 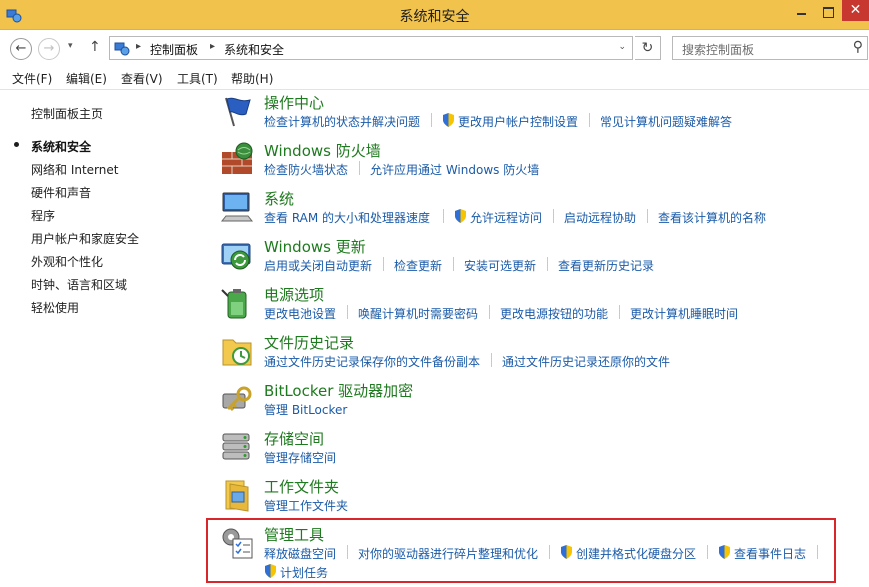 What do you see at coordinates (666, 121) in the screenshot?
I see `link-troubleshoot: 常见计算机问题疑难解答` at bounding box center [666, 121].